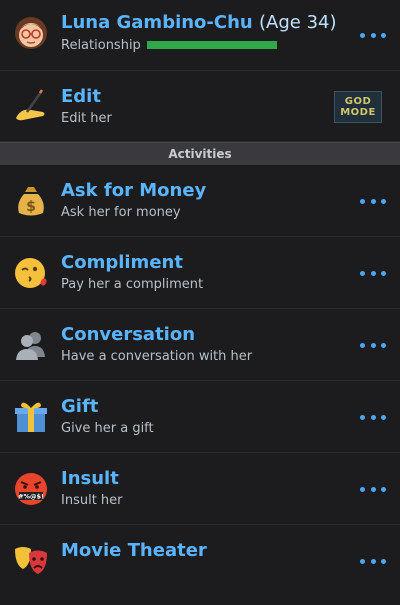 The image size is (400, 605). I want to click on section-header: Activities, so click(200, 153).